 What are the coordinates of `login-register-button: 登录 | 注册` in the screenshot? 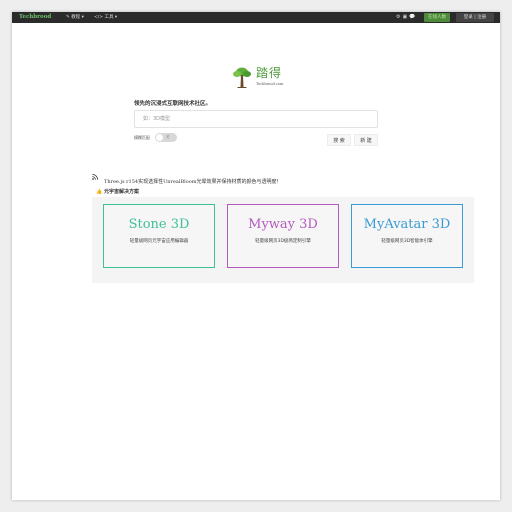 It's located at (475, 17).